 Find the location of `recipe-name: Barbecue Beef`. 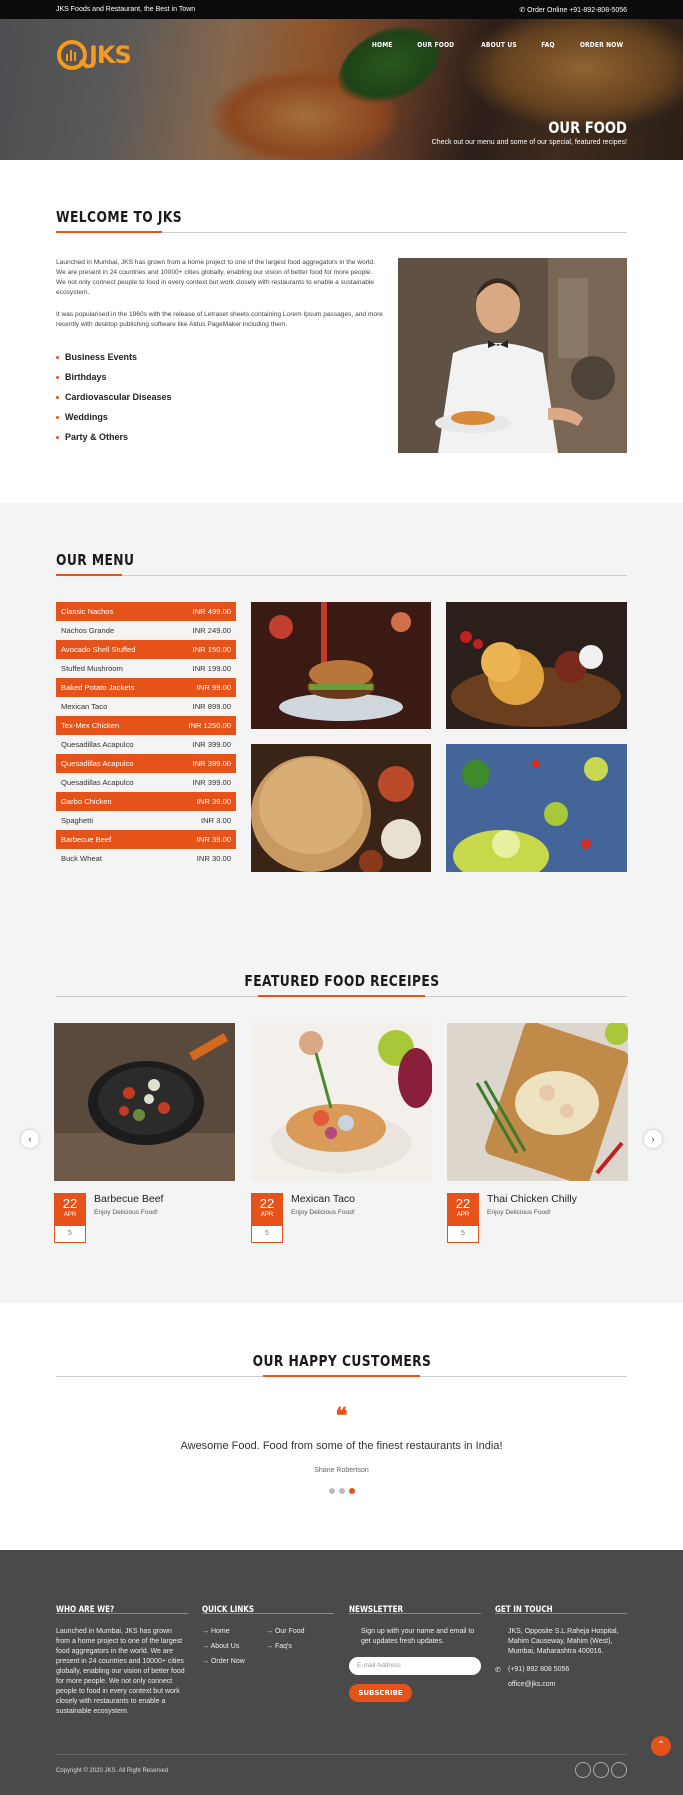

recipe-name: Barbecue Beef is located at coordinates (128, 1199).